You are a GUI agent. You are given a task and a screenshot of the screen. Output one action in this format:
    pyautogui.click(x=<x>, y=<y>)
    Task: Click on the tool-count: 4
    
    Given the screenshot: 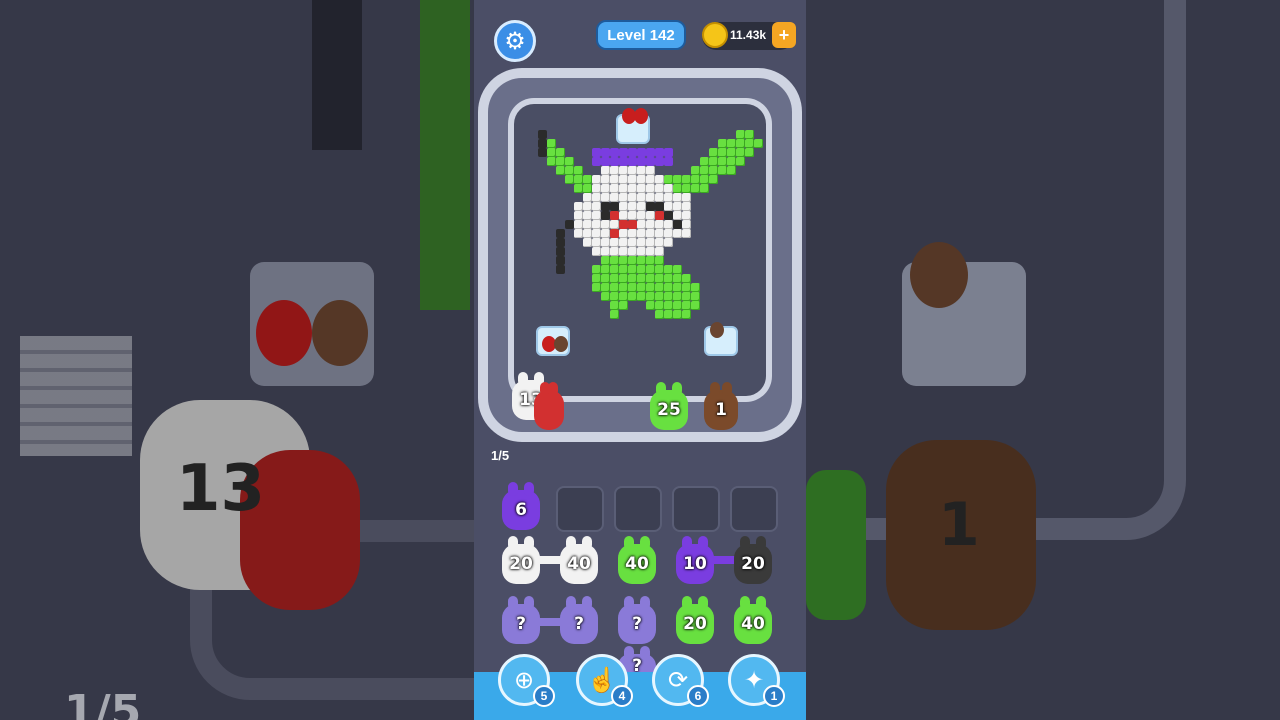 What is the action you would take?
    pyautogui.click(x=622, y=696)
    